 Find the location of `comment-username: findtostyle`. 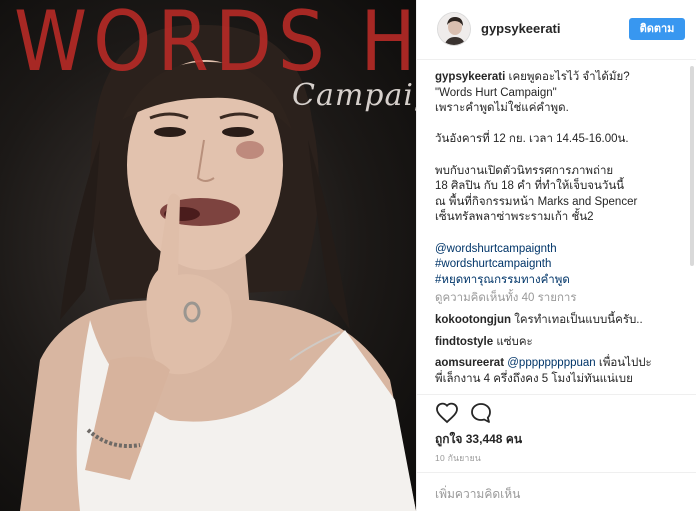

comment-username: findtostyle is located at coordinates (464, 342).